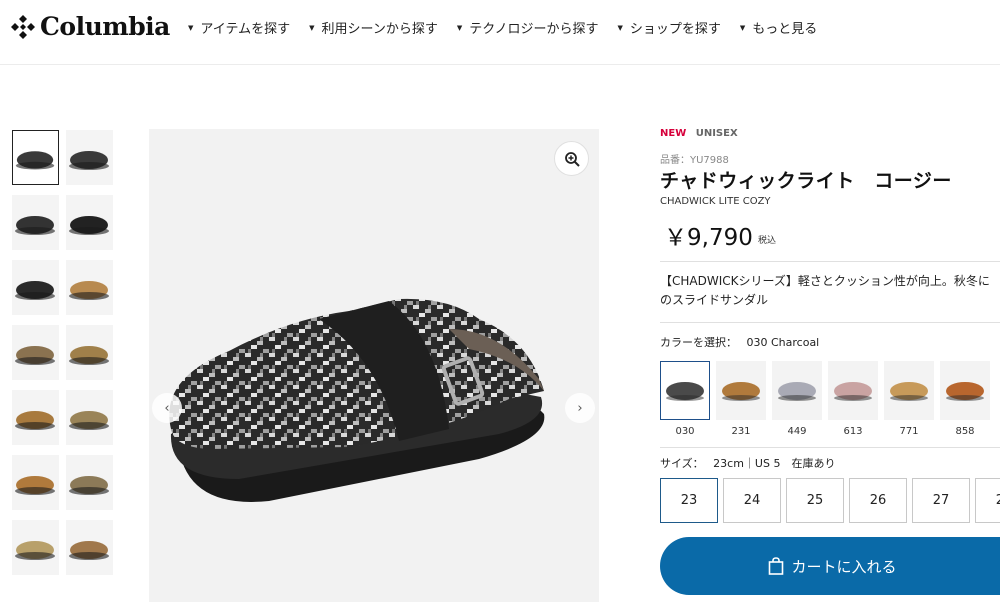 The width and height of the screenshot is (1000, 602). What do you see at coordinates (965, 431) in the screenshot?
I see `swatch-code: 858` at bounding box center [965, 431].